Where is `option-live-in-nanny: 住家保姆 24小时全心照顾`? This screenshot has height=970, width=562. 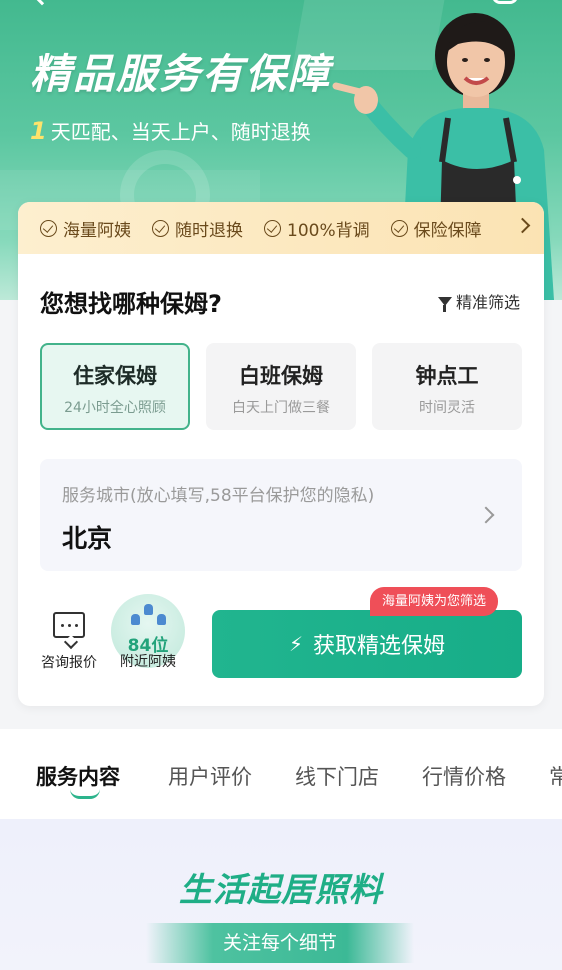 option-live-in-nanny: 住家保姆 24小时全心照顾 is located at coordinates (115, 386).